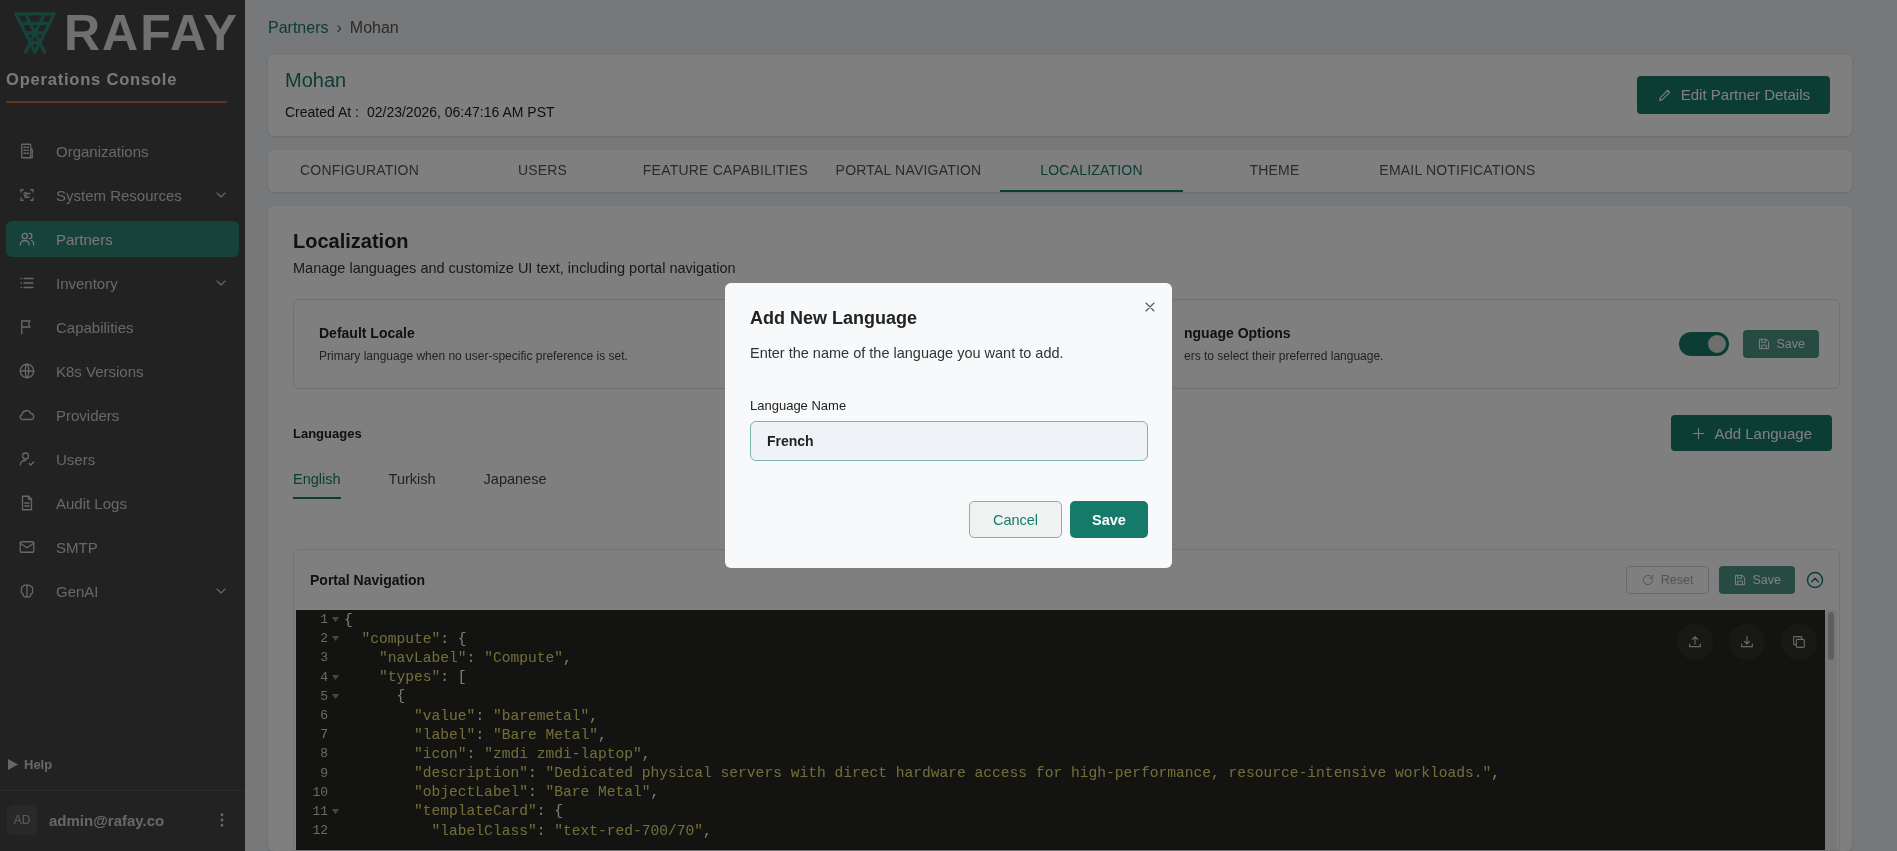 The width and height of the screenshot is (1897, 851). I want to click on dialog-description: Enter the name of the language you want to add., so click(907, 353).